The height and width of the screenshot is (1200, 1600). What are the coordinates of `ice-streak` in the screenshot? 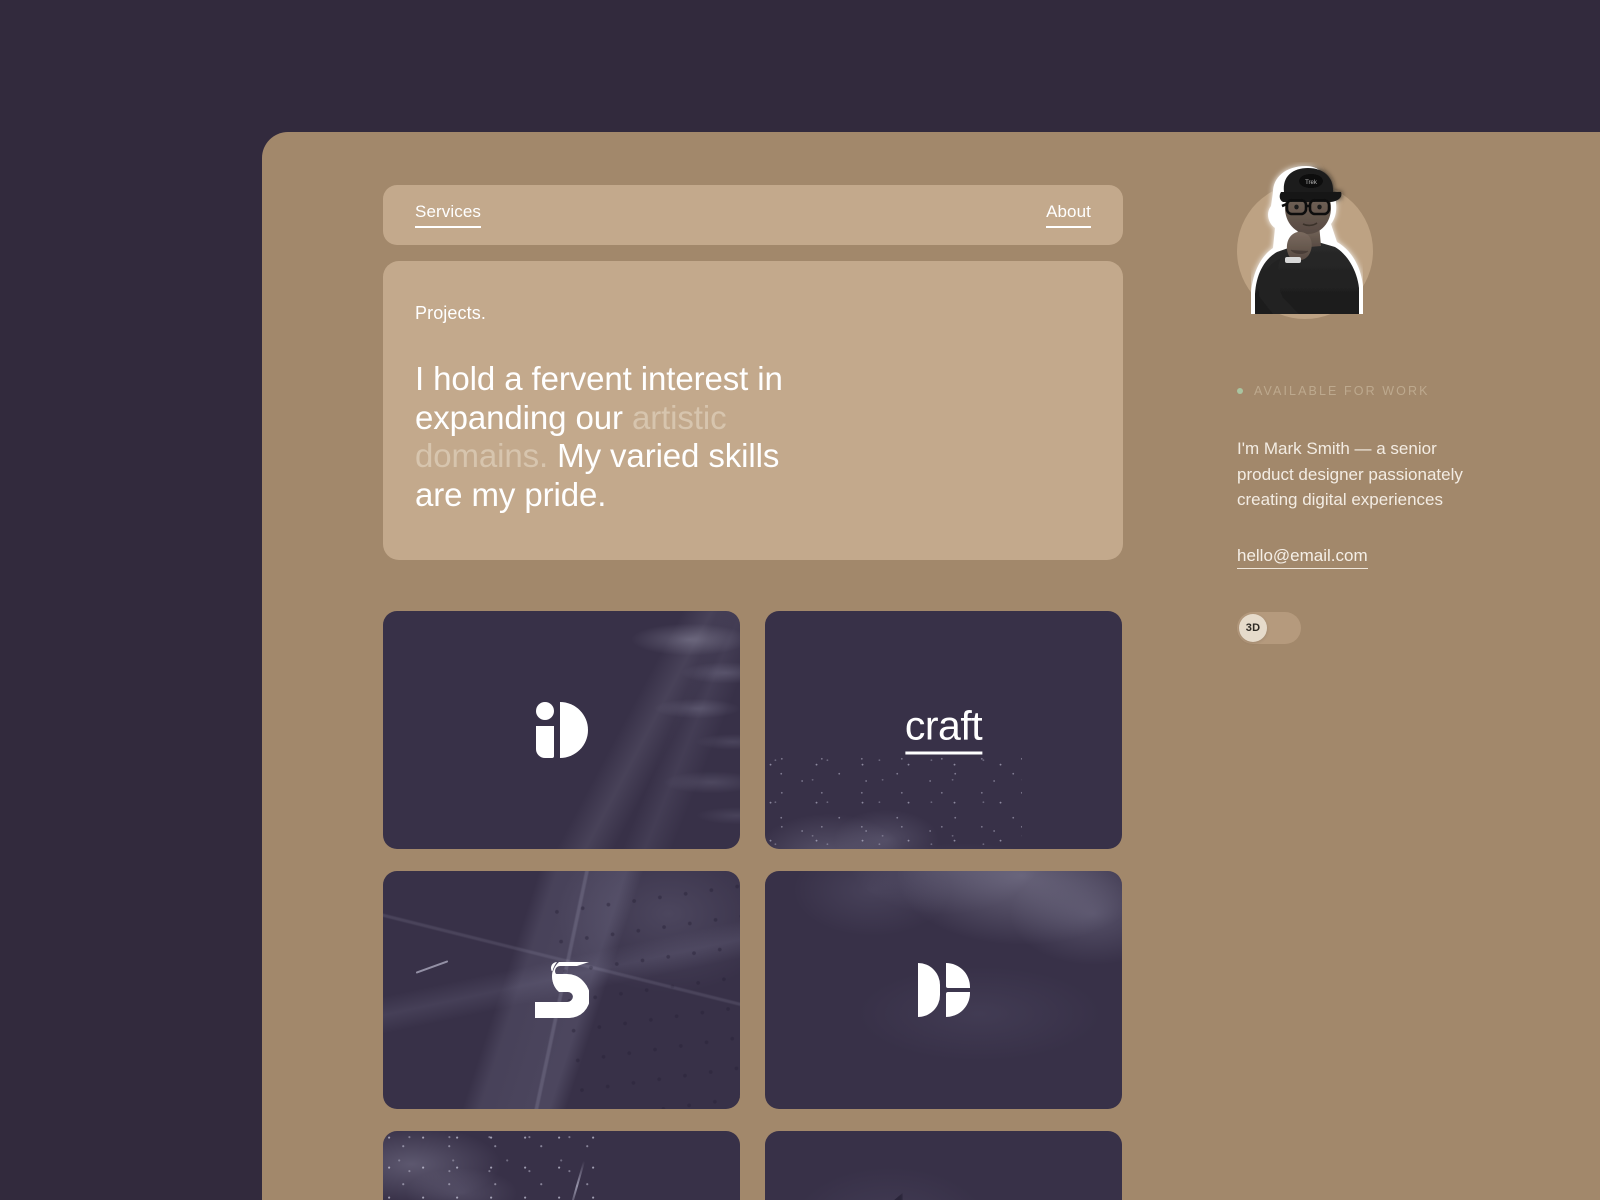 It's located at (576, 1180).